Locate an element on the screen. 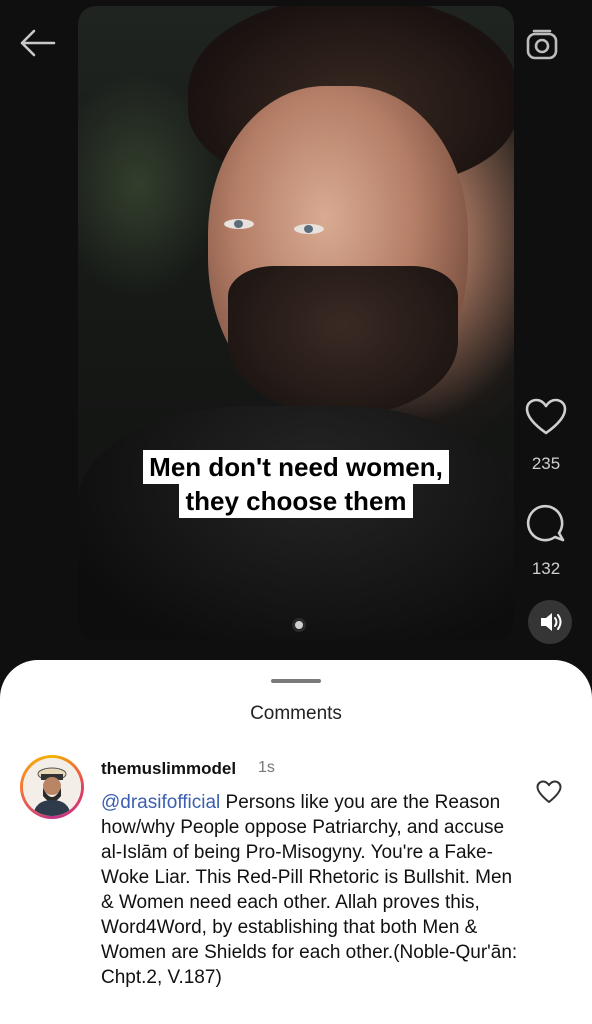 The width and height of the screenshot is (592, 1024). comment-mention: @drasifofficial is located at coordinates (160, 802).